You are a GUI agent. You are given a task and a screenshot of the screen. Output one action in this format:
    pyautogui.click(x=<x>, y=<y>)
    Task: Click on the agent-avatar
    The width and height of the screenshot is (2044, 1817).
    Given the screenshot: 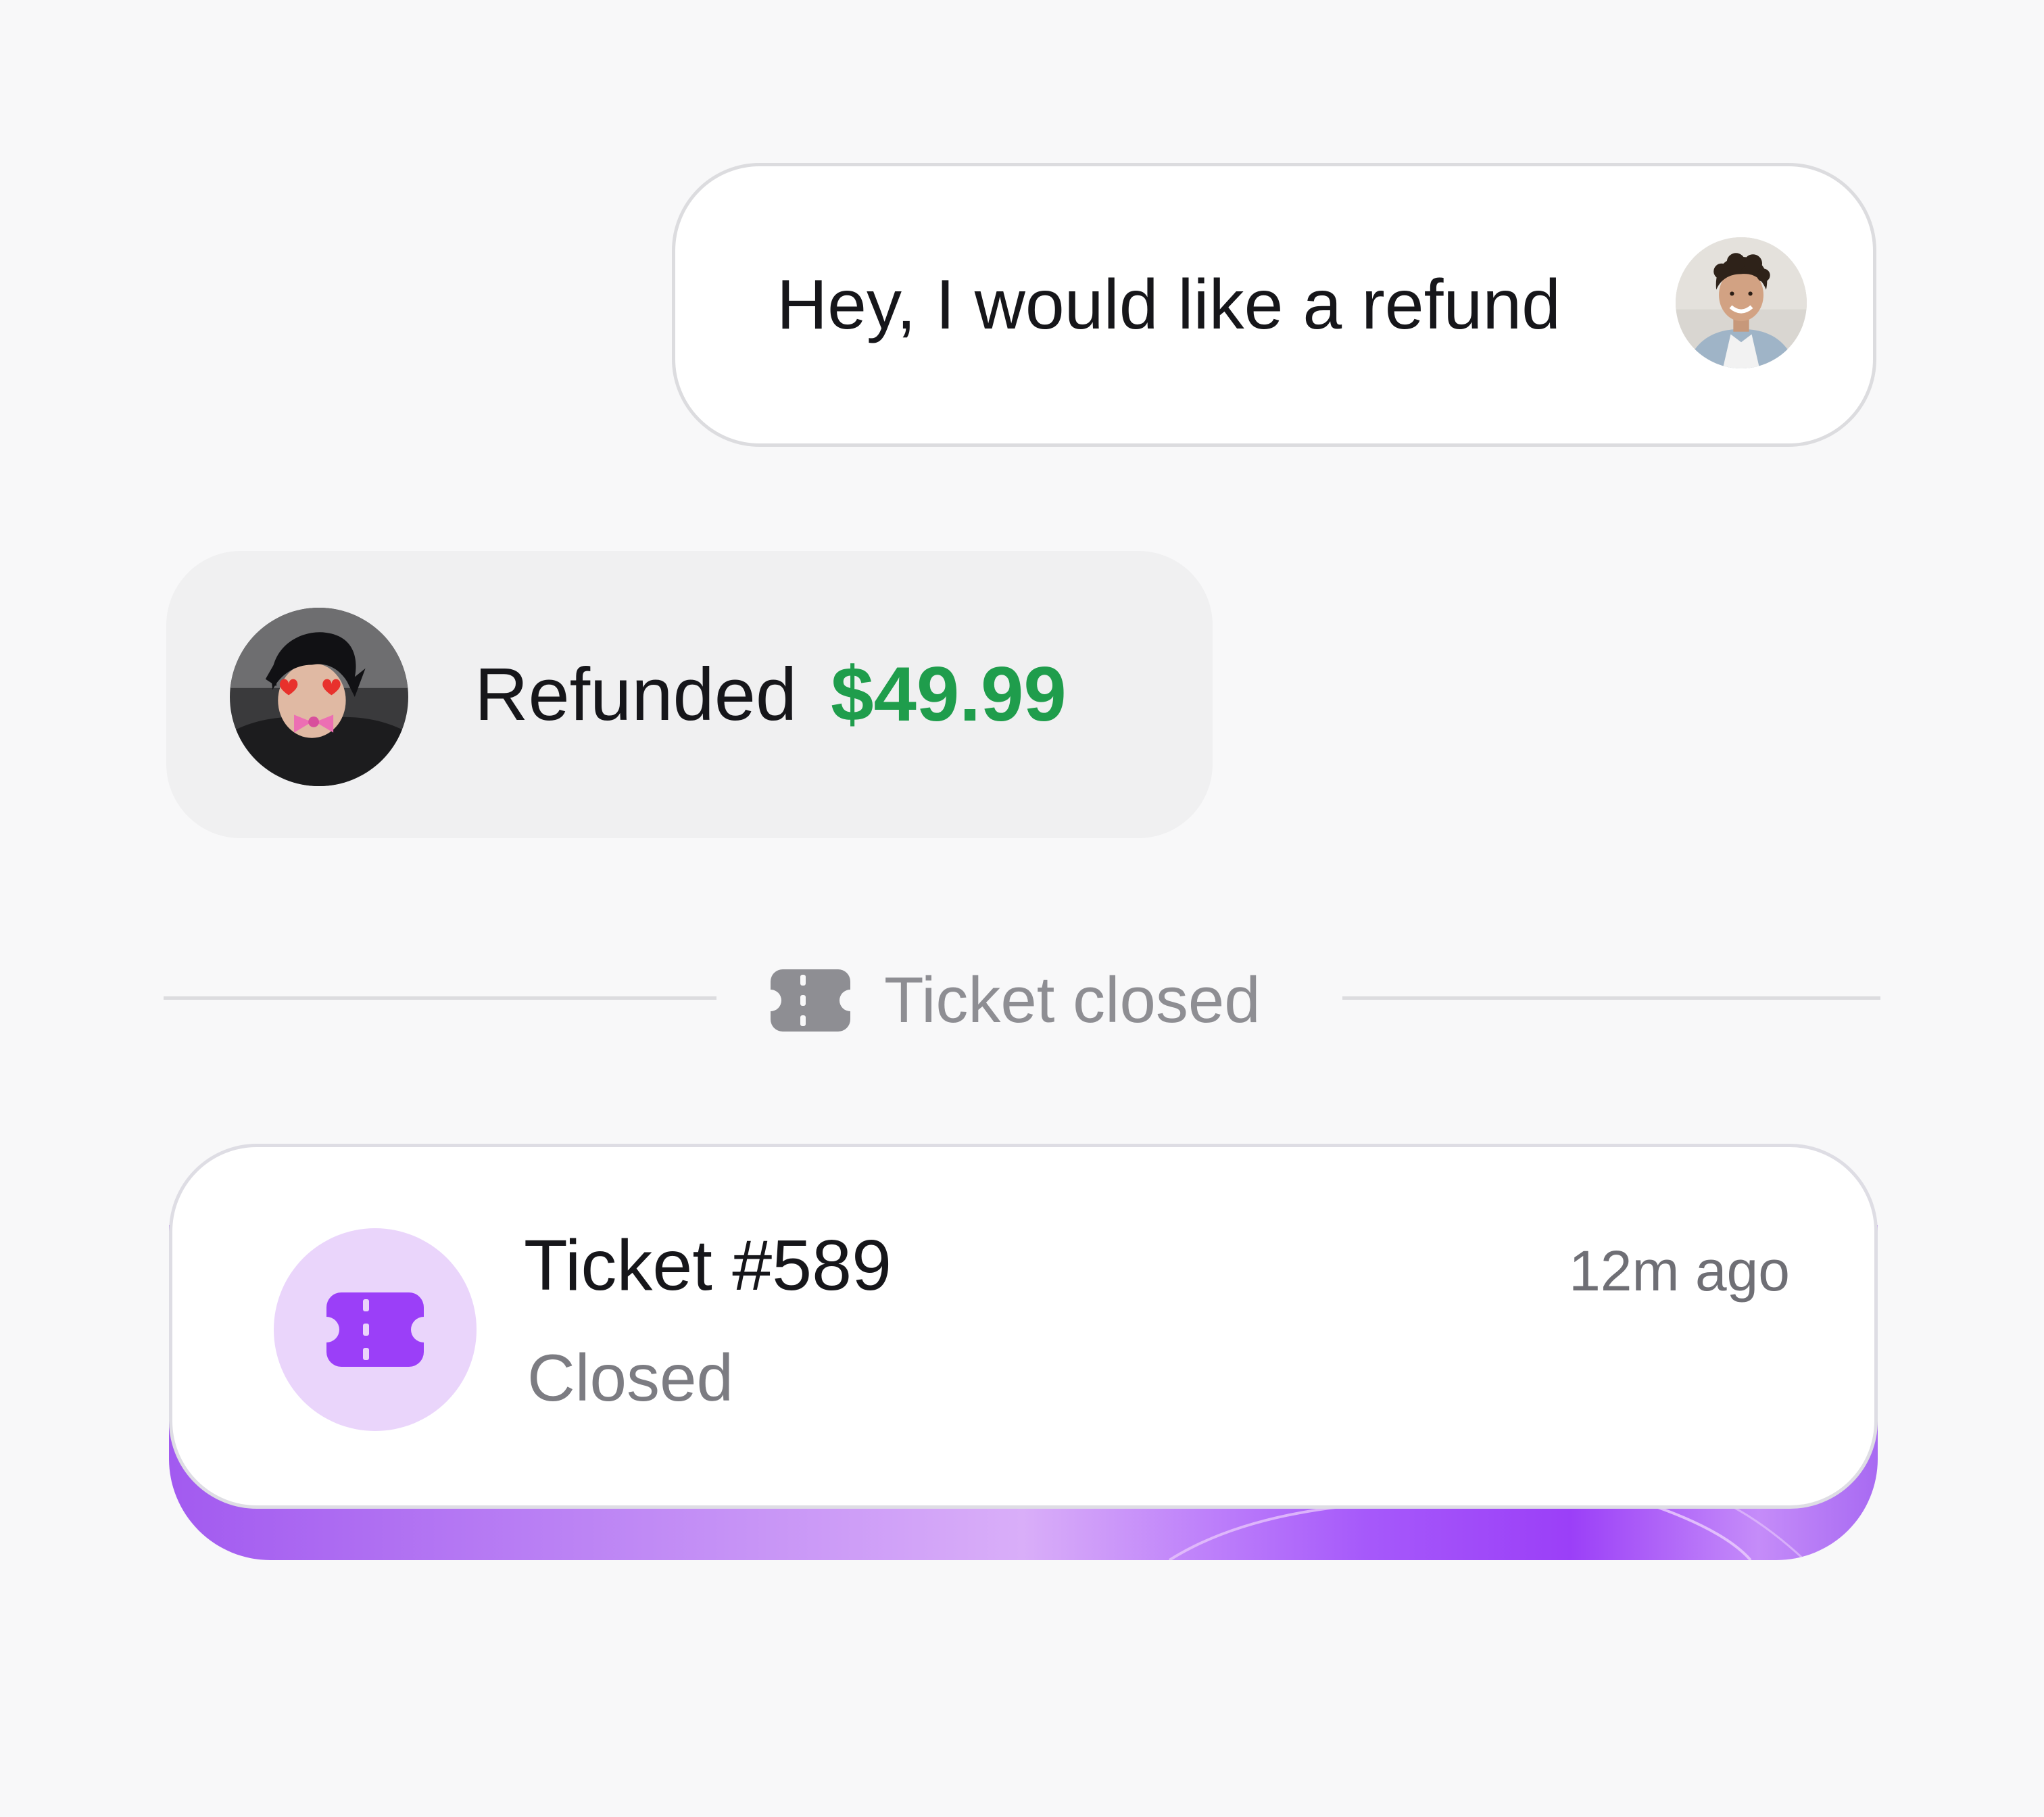 What is the action you would take?
    pyautogui.click(x=319, y=697)
    